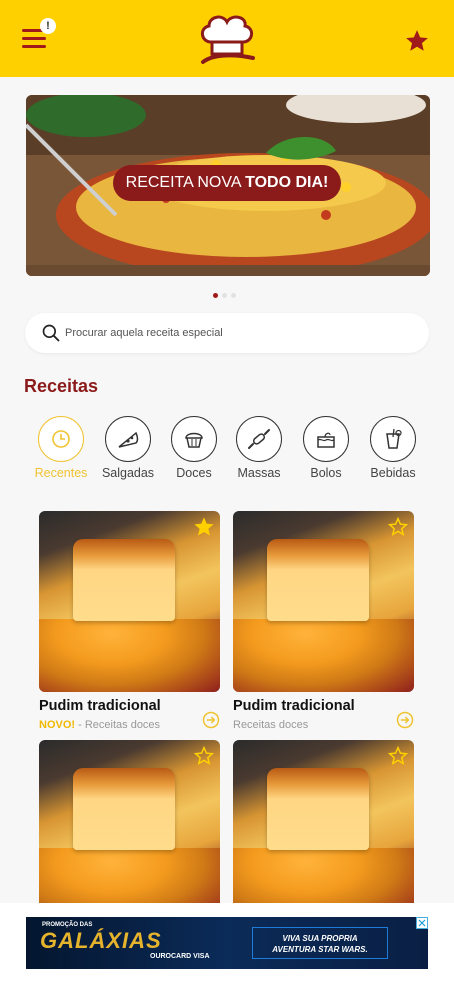 This screenshot has height=983, width=454. I want to click on section-title: Receitas, so click(61, 386).